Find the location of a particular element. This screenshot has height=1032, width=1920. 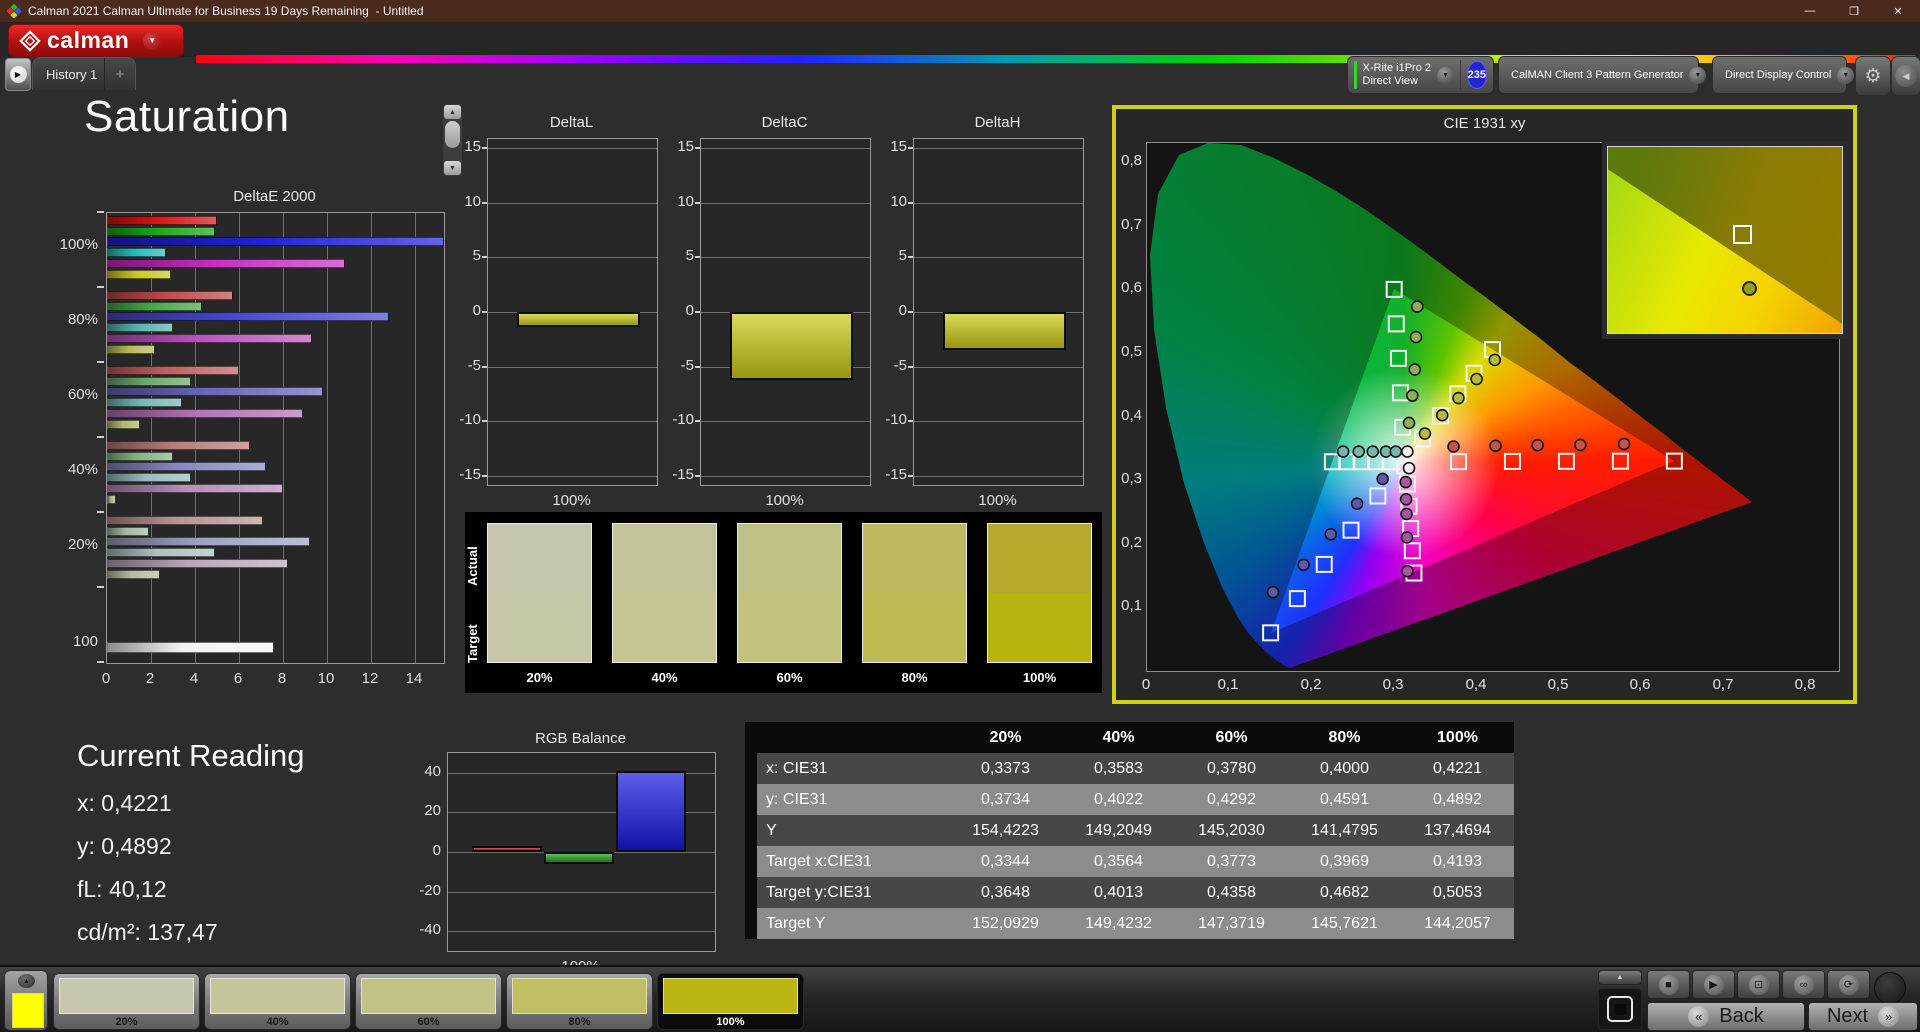

cie-target-marker-red is located at coordinates (1459, 462).